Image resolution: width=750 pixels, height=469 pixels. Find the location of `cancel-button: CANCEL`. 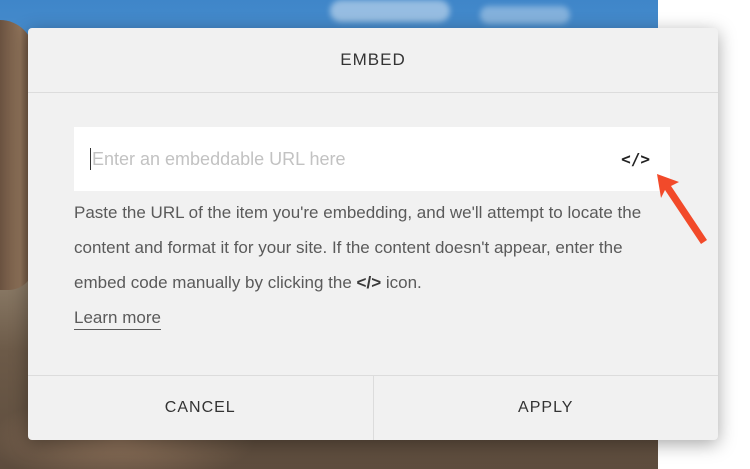

cancel-button: CANCEL is located at coordinates (201, 408).